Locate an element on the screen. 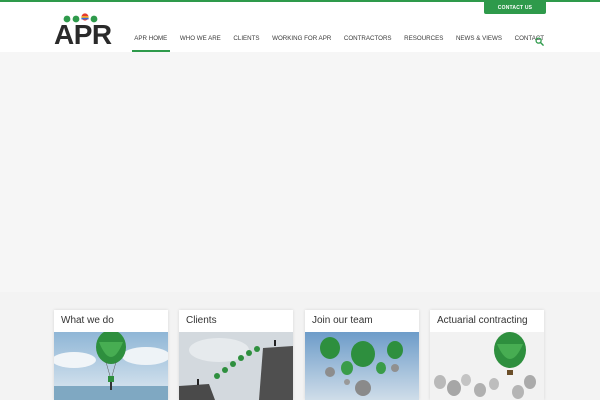  nav-news-views: NEWS & VIEWS is located at coordinates (479, 42).